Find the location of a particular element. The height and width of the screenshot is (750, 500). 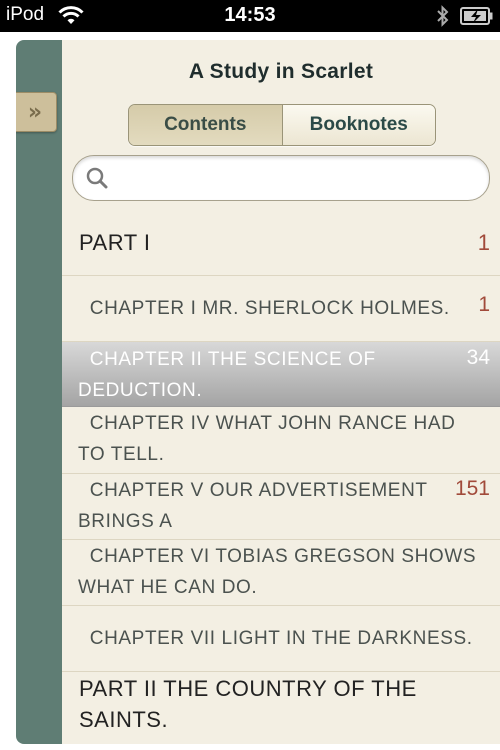

clock: 14:53 is located at coordinates (250, 15).